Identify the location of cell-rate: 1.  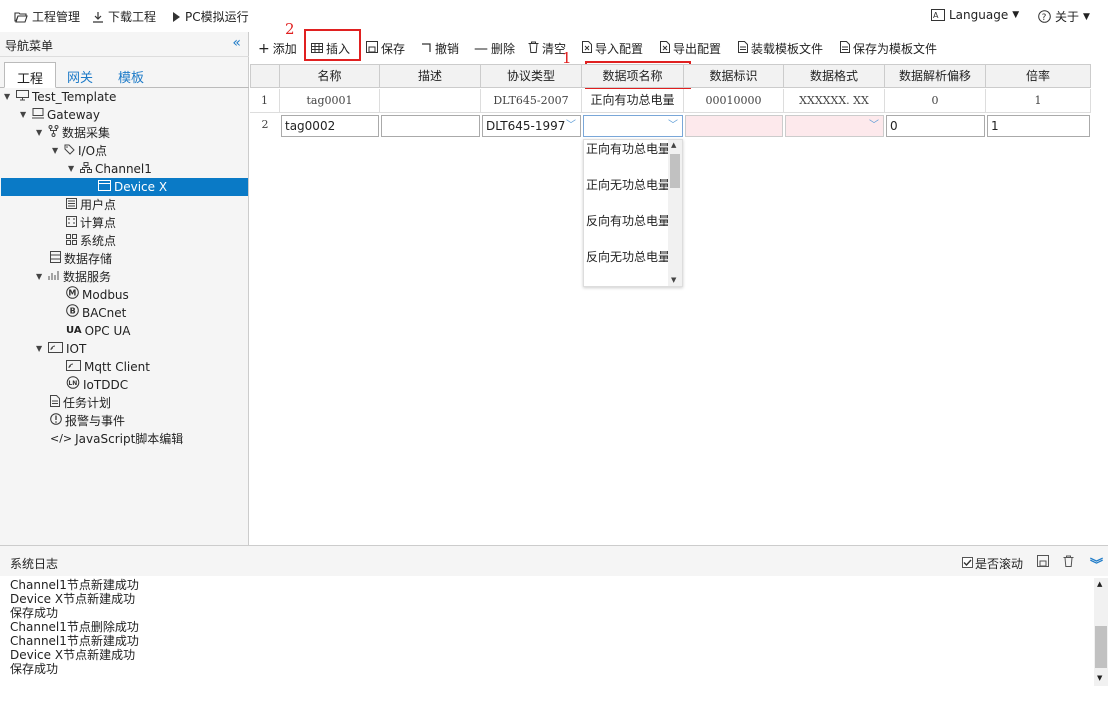
(1038, 101).